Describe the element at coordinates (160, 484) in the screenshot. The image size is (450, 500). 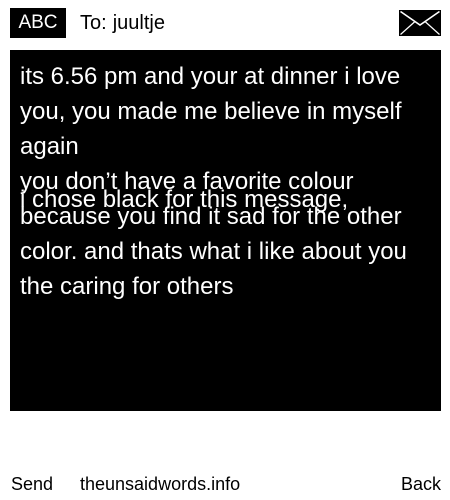
I see `site-name: theunsaidwords.info` at that location.